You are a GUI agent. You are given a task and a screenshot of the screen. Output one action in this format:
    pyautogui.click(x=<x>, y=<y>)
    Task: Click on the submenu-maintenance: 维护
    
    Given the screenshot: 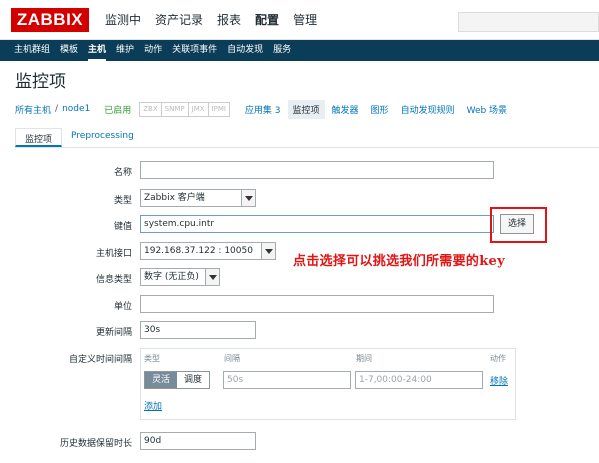 What is the action you would take?
    pyautogui.click(x=125, y=50)
    